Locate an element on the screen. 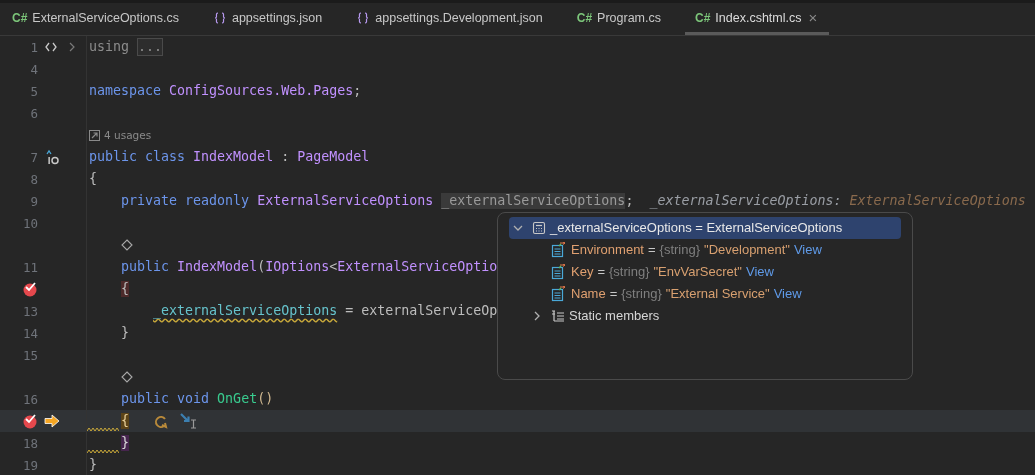 This screenshot has height=475, width=1035. property-value: "External Service" is located at coordinates (717, 294).